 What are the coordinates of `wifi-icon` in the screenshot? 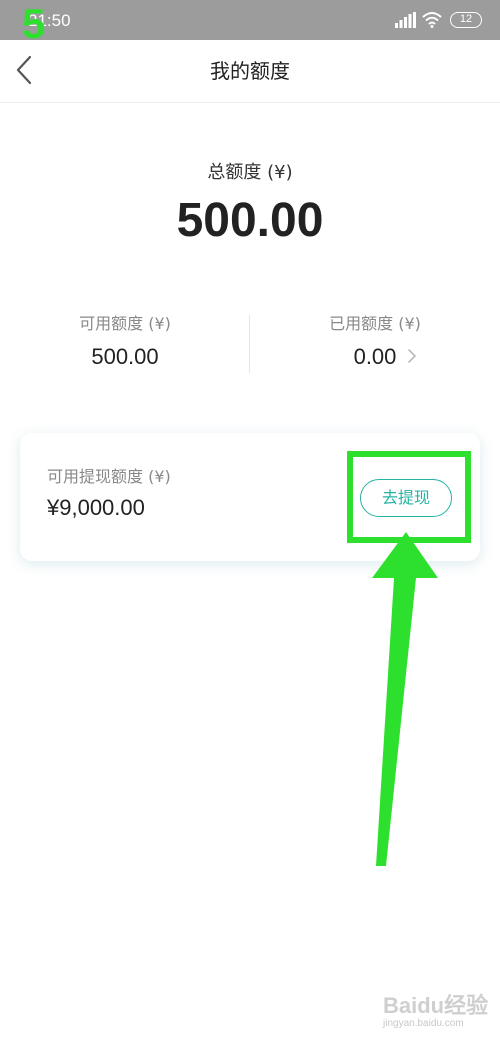 It's located at (432, 20).